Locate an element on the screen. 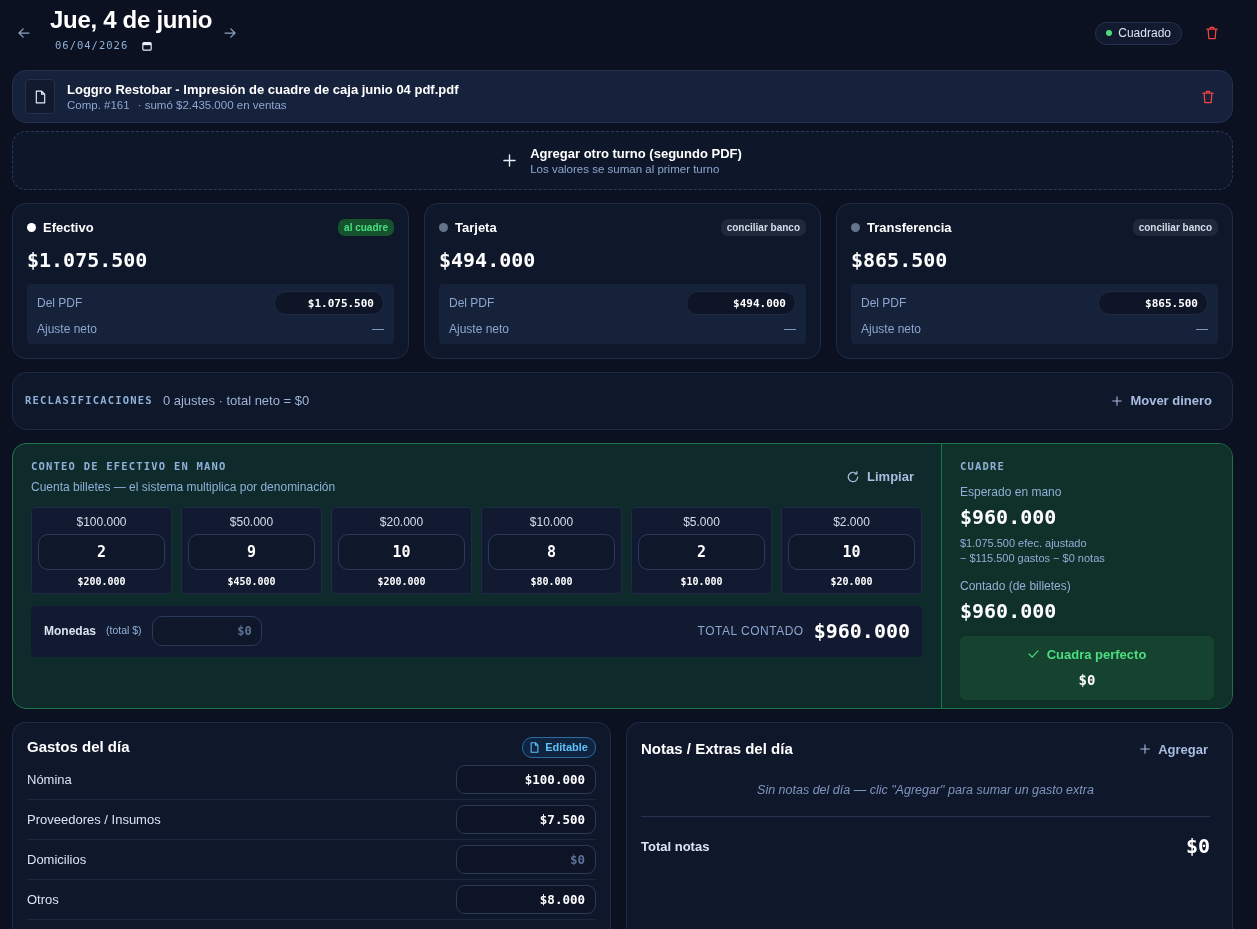 Image resolution: width=1257 pixels, height=929 pixels. difference-amount: $0 is located at coordinates (1087, 680).